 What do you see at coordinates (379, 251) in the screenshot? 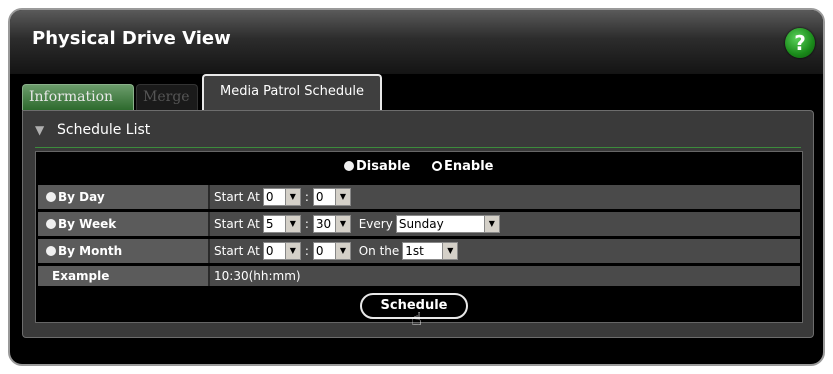
I see `on-the-label: On the` at bounding box center [379, 251].